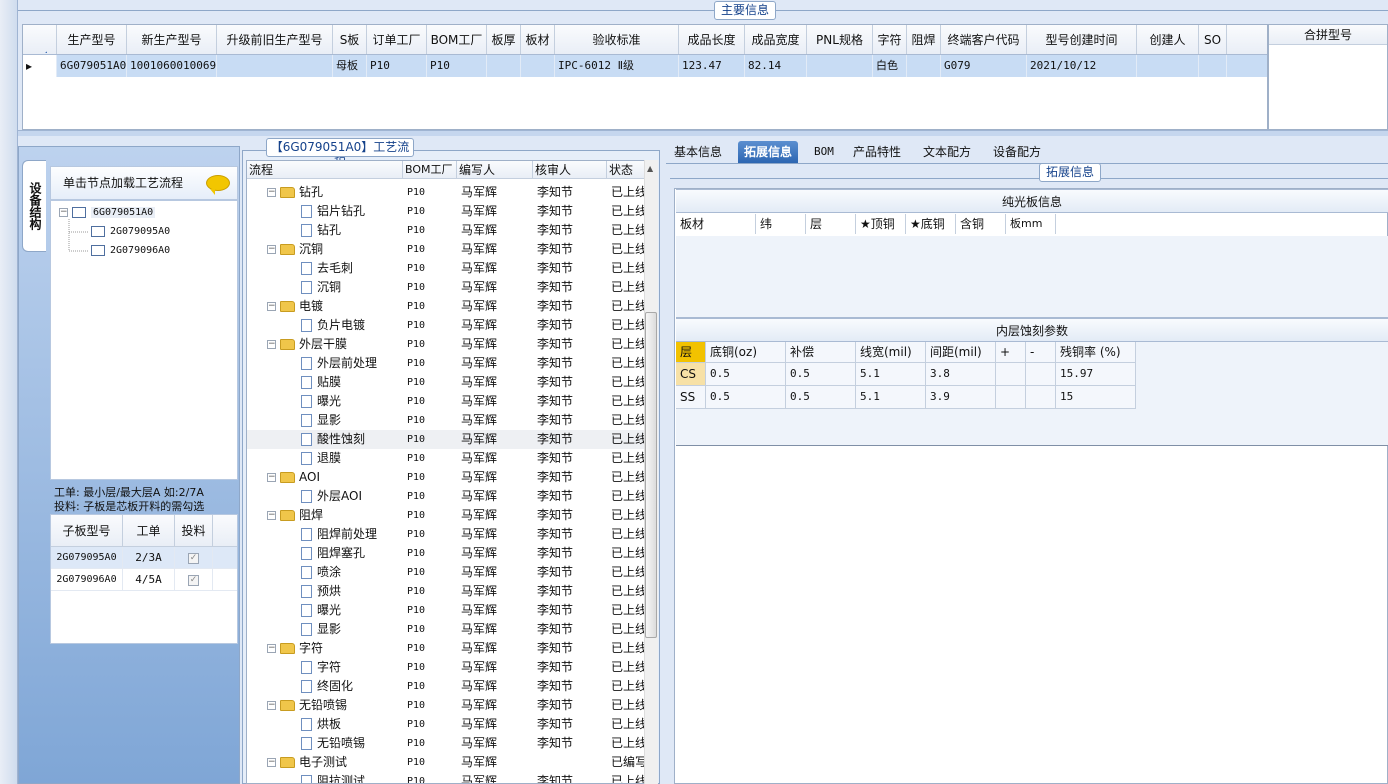 The width and height of the screenshot is (1388, 784). What do you see at coordinates (1082, 39) in the screenshot?
I see `main-info-col: 型号创建时间` at bounding box center [1082, 39].